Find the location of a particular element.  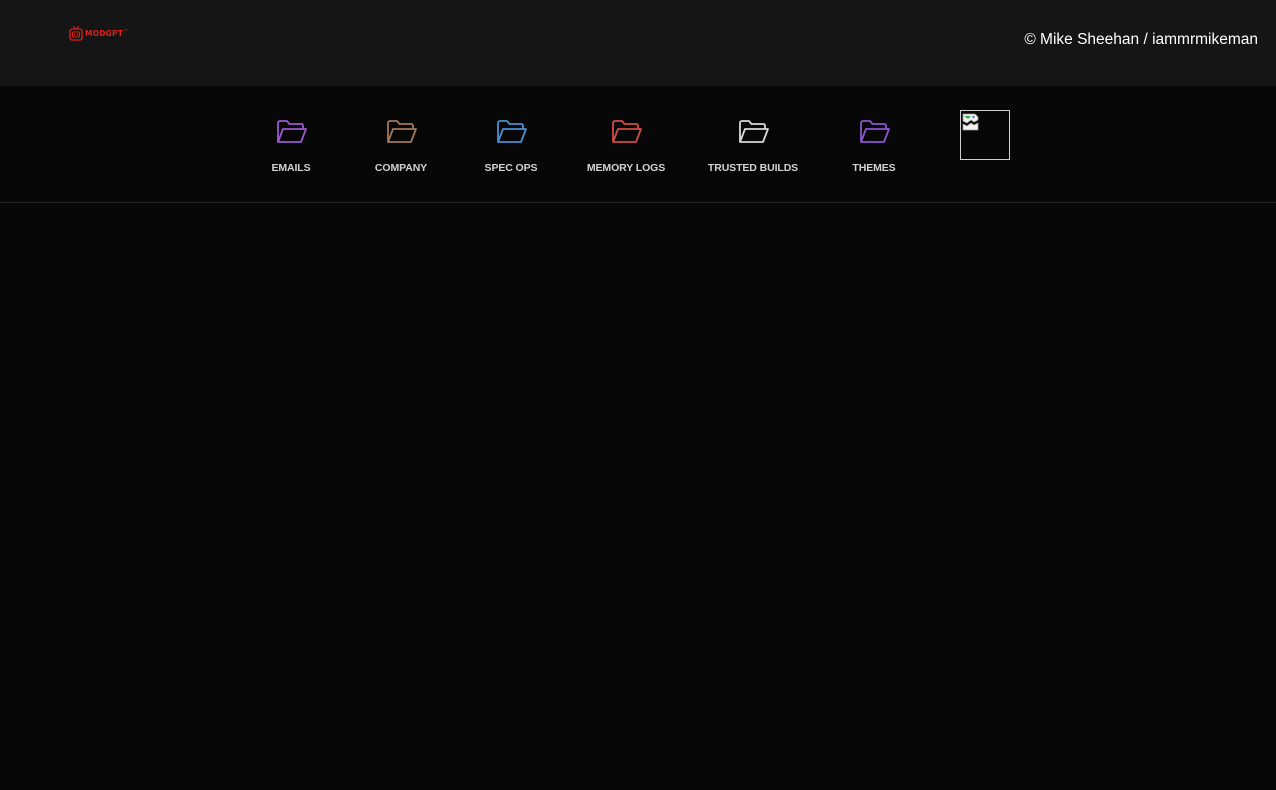

folder-spec-ops: SPEC OPS is located at coordinates (511, 145).